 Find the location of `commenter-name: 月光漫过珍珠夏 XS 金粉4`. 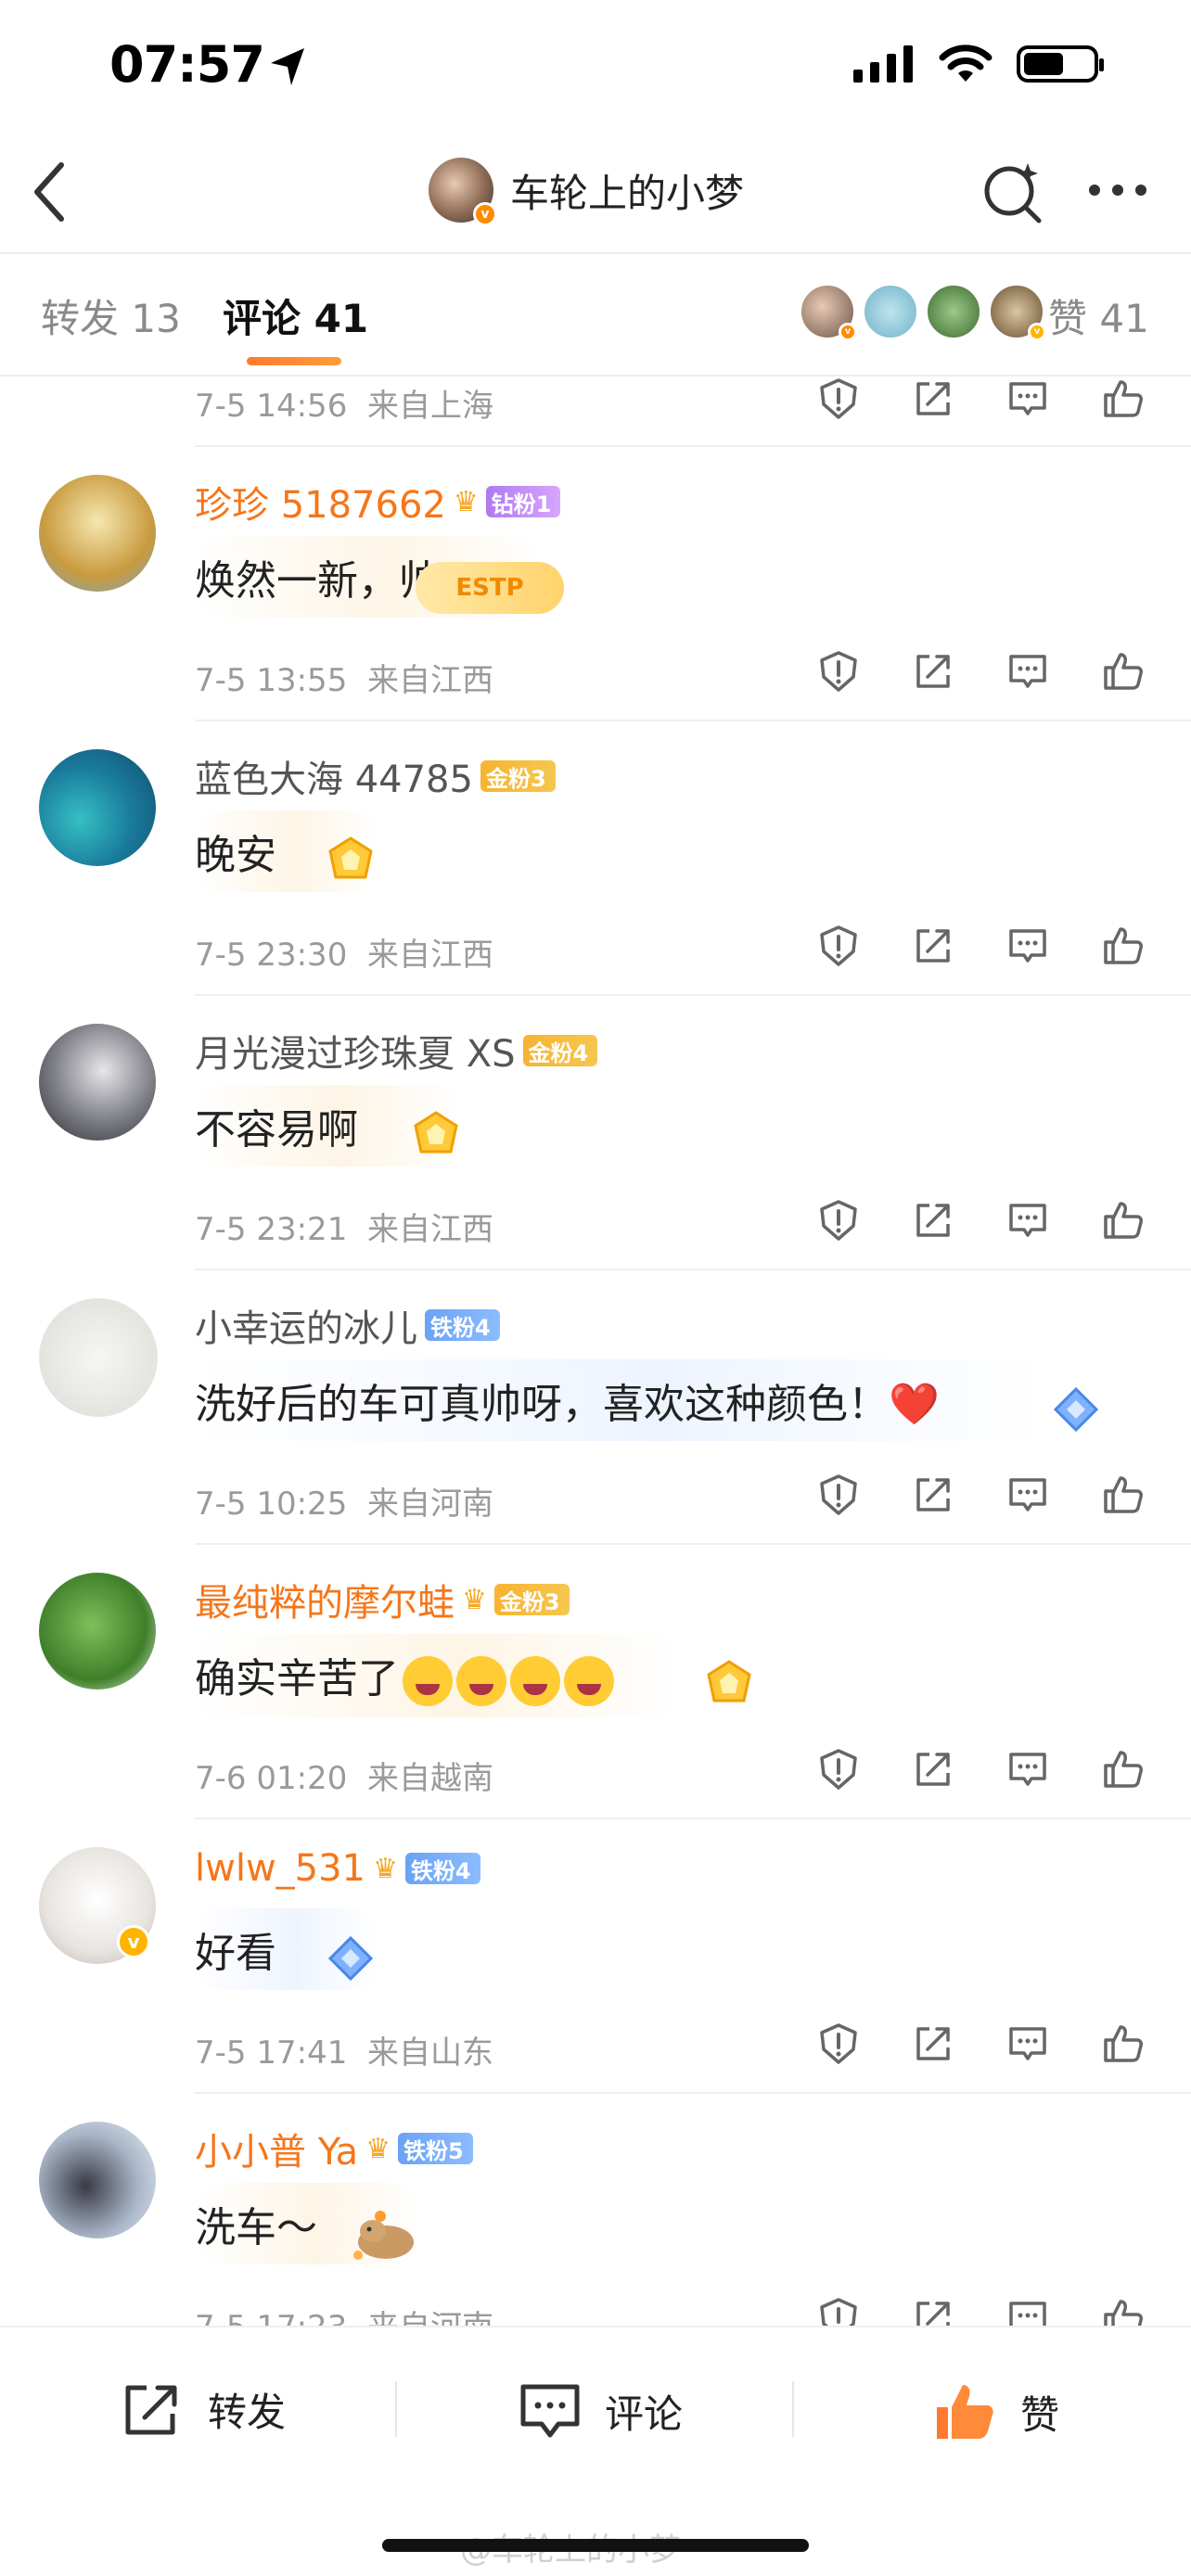

commenter-name: 月光漫过珍珠夏 XS 金粉4 is located at coordinates (396, 1051).